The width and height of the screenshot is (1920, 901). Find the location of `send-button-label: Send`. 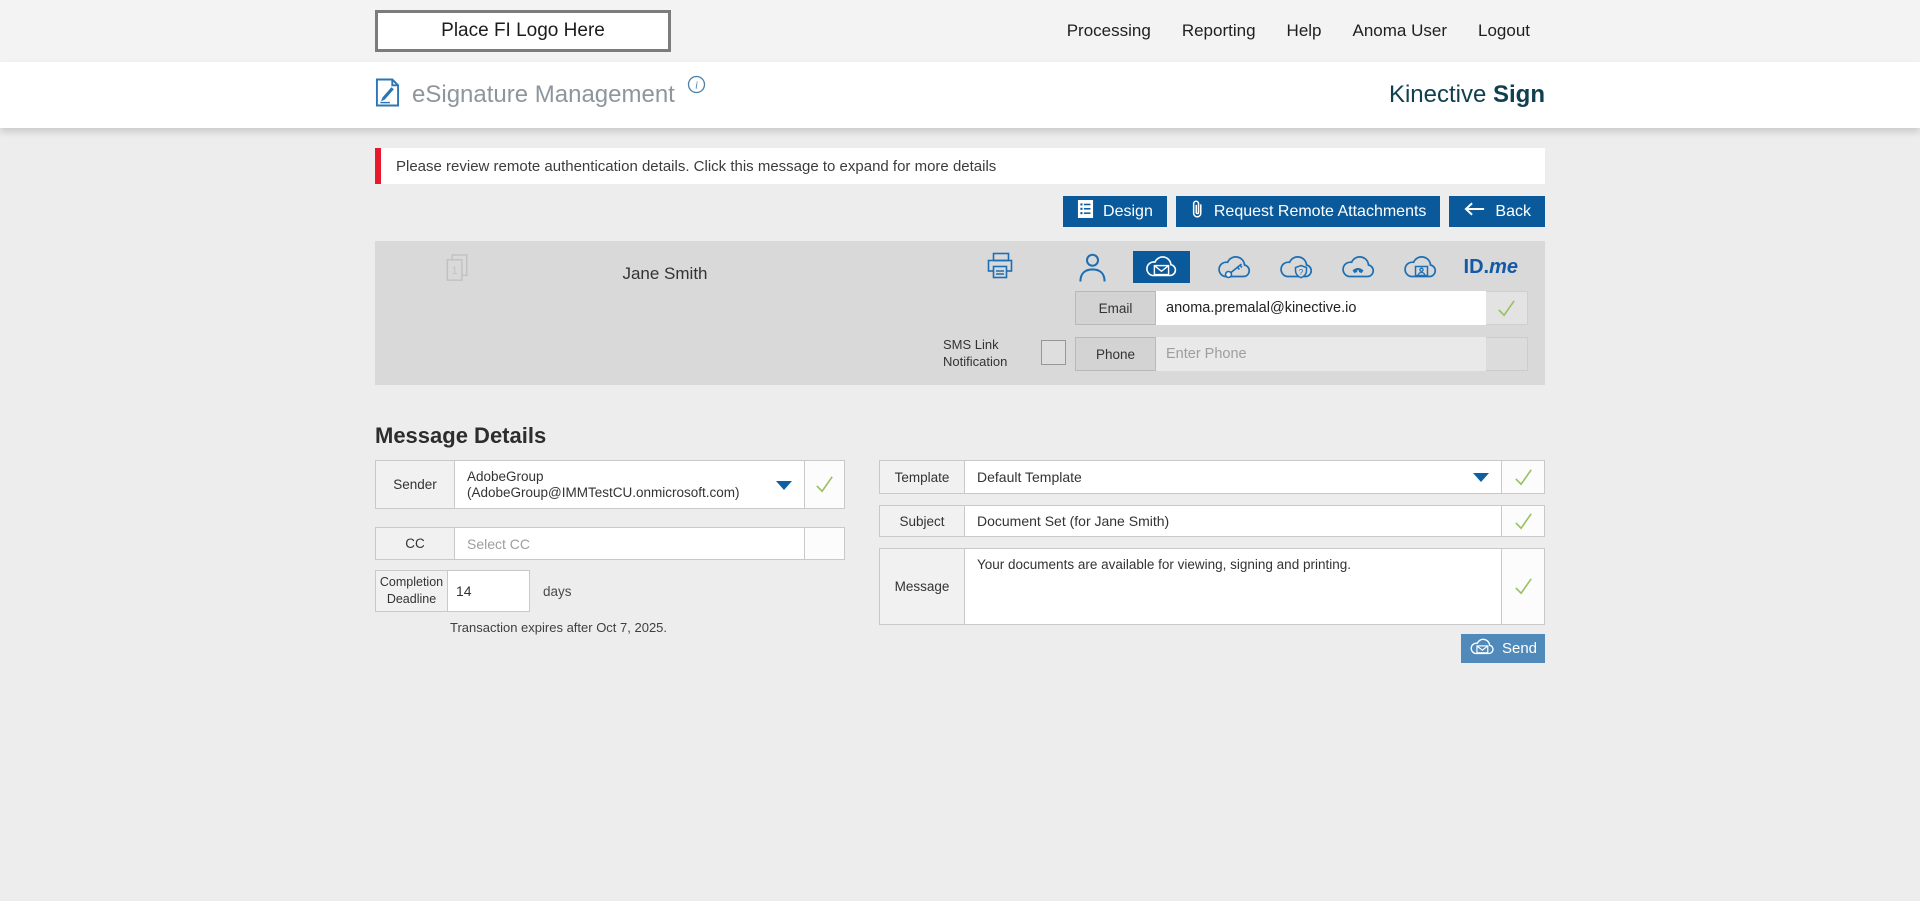

send-button-label: Send is located at coordinates (1519, 648).